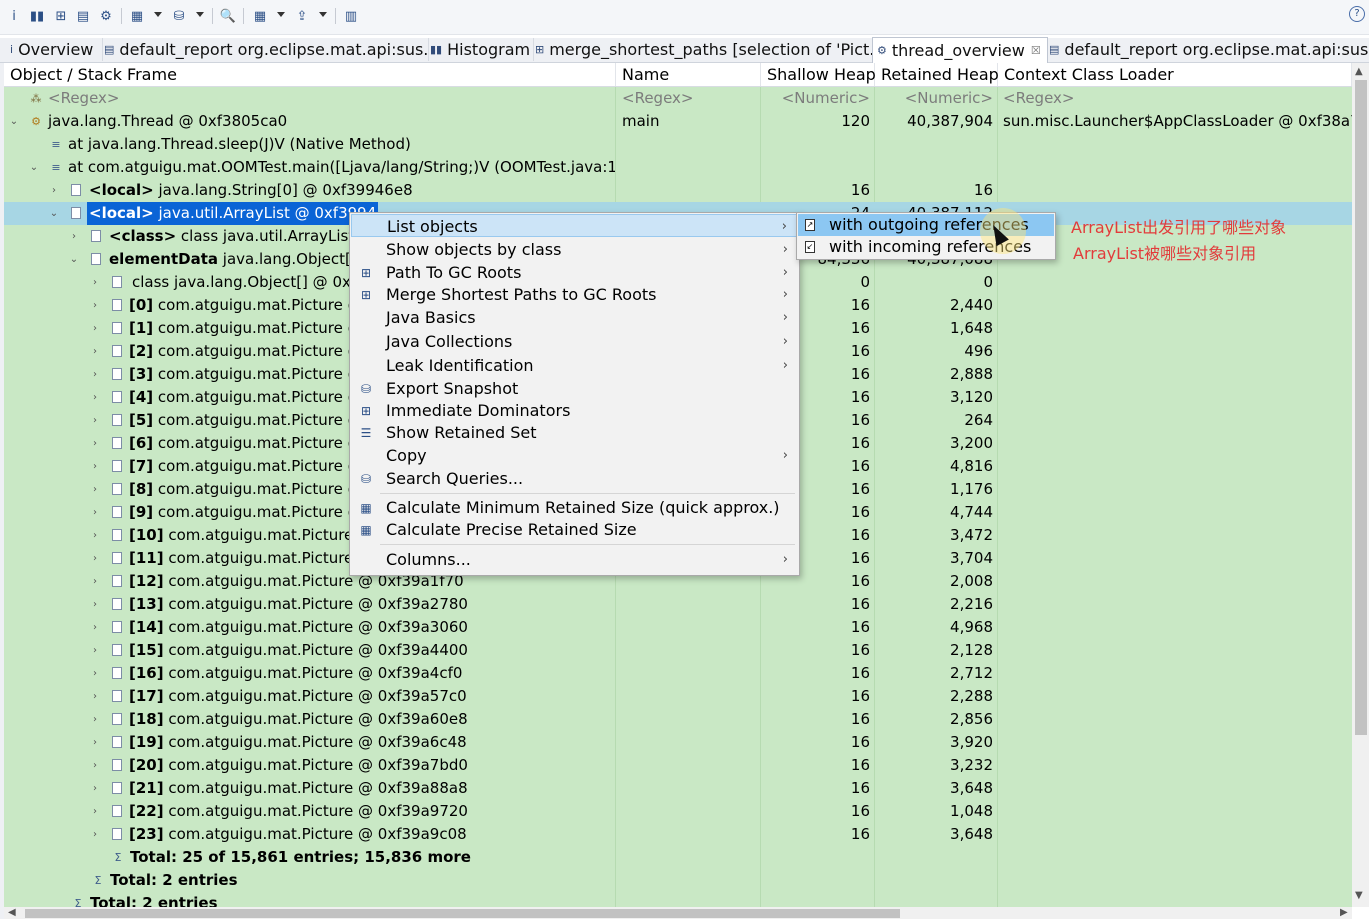  Describe the element at coordinates (574, 559) in the screenshot. I see `menu-item-columns: Columns... ›` at that location.